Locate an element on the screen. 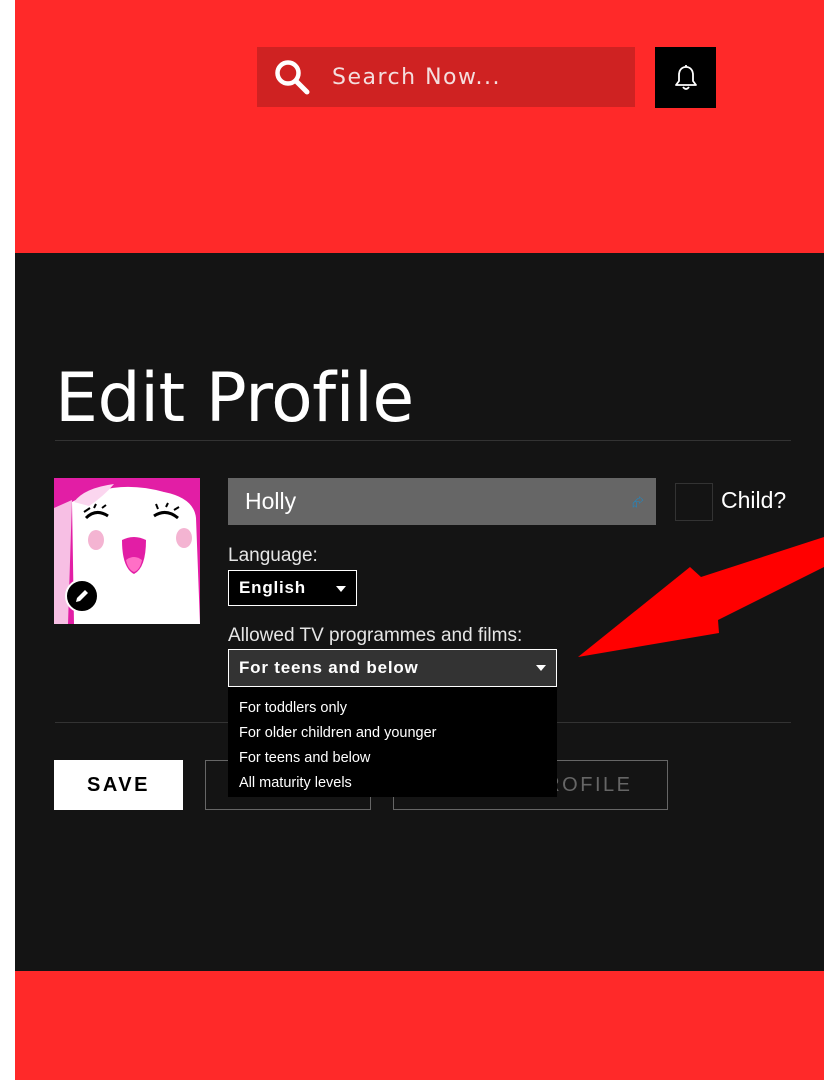 This screenshot has height=1080, width=824. maturity-select: For teens and below is located at coordinates (392, 668).